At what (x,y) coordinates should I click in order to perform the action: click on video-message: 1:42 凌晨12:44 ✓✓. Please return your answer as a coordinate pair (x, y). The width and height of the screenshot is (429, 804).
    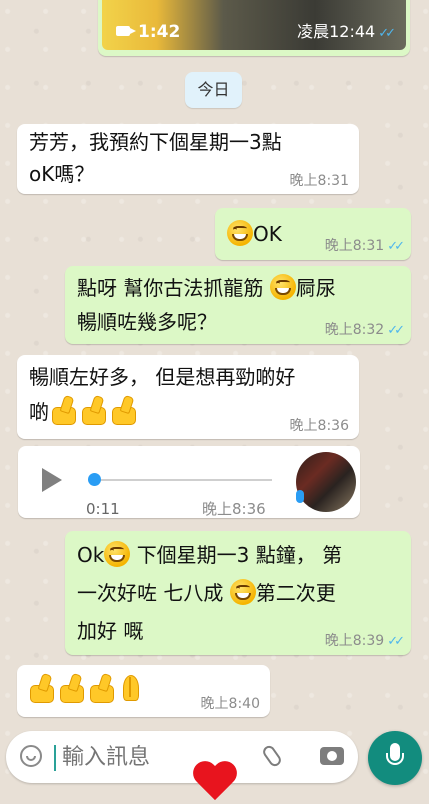
    Looking at the image, I should click on (254, 28).